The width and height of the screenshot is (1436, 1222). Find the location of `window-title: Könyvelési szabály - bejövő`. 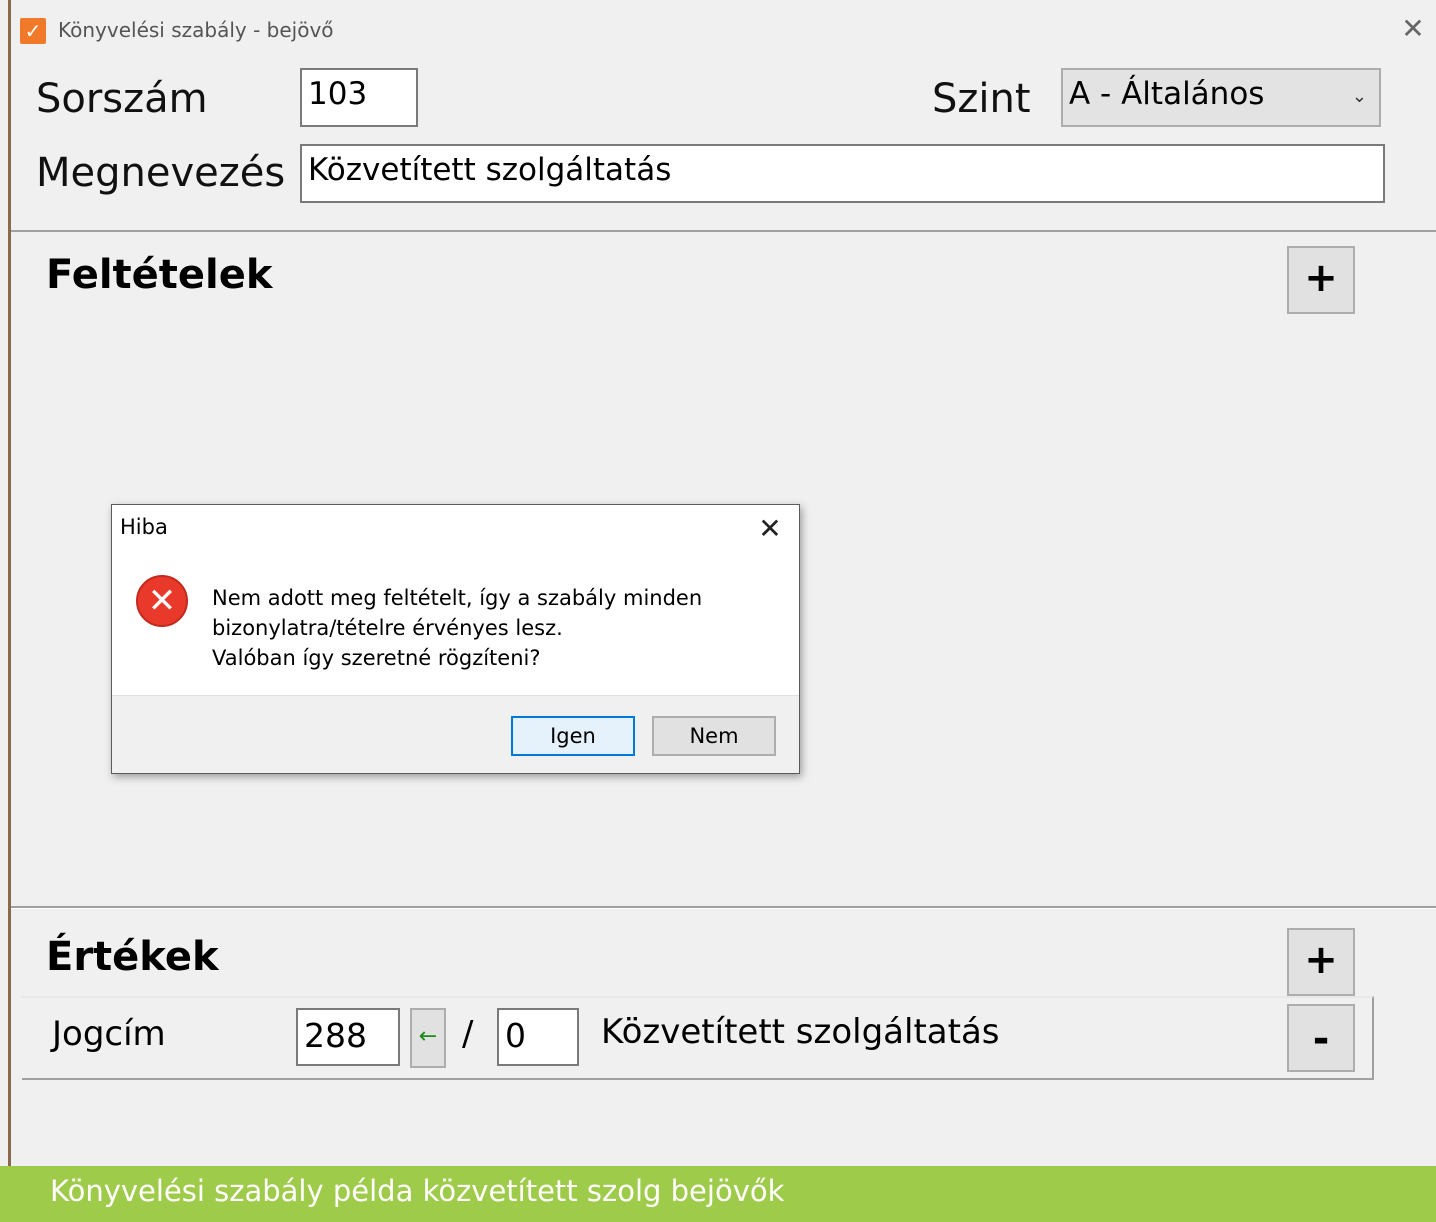

window-title: Könyvelési szabály - bejövő is located at coordinates (196, 30).